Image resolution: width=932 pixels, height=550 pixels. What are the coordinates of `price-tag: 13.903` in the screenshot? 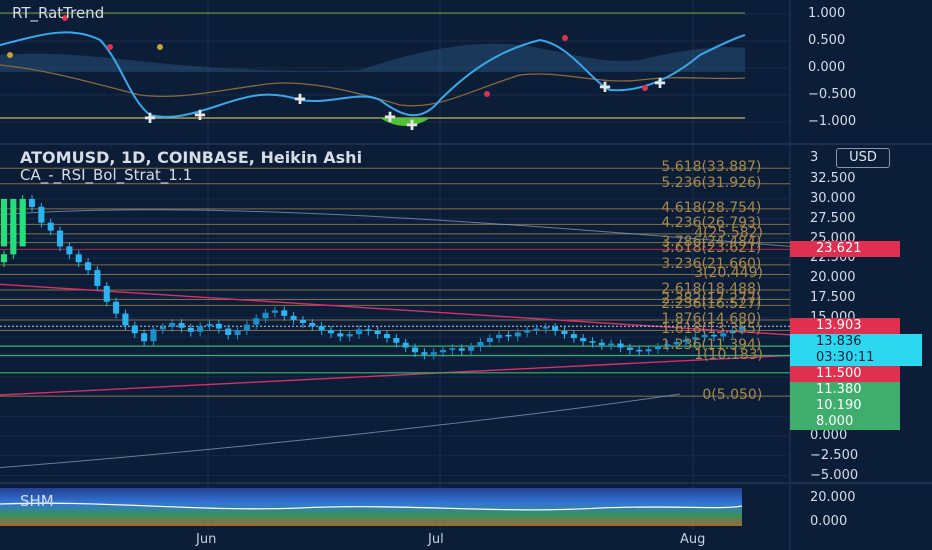 It's located at (845, 326).